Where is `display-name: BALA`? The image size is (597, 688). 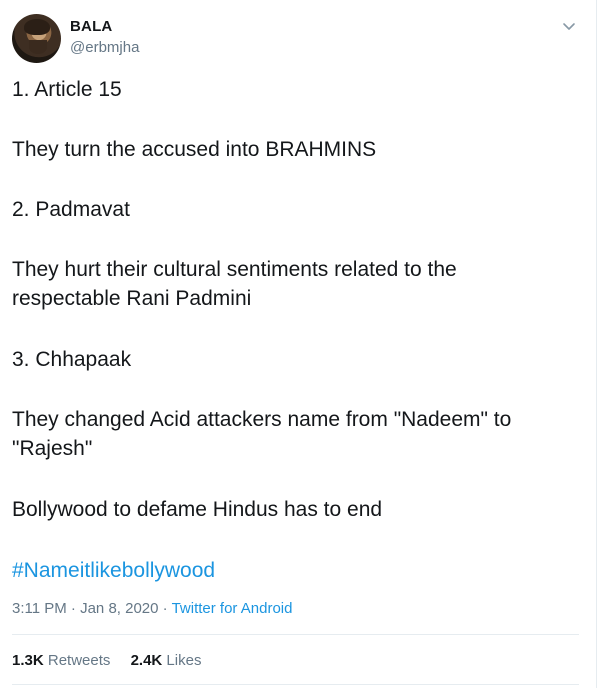 display-name: BALA is located at coordinates (91, 26).